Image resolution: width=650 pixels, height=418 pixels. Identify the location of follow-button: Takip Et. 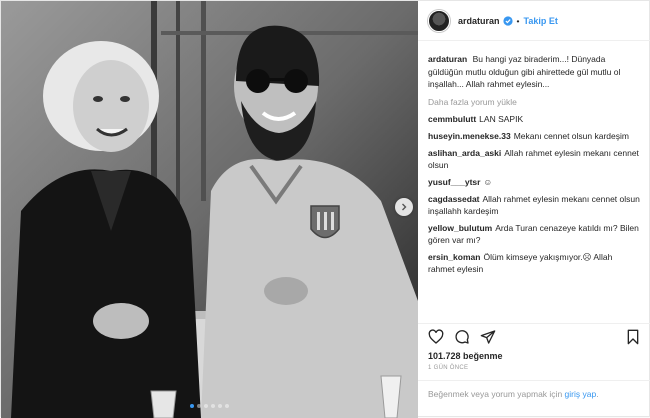
(541, 21).